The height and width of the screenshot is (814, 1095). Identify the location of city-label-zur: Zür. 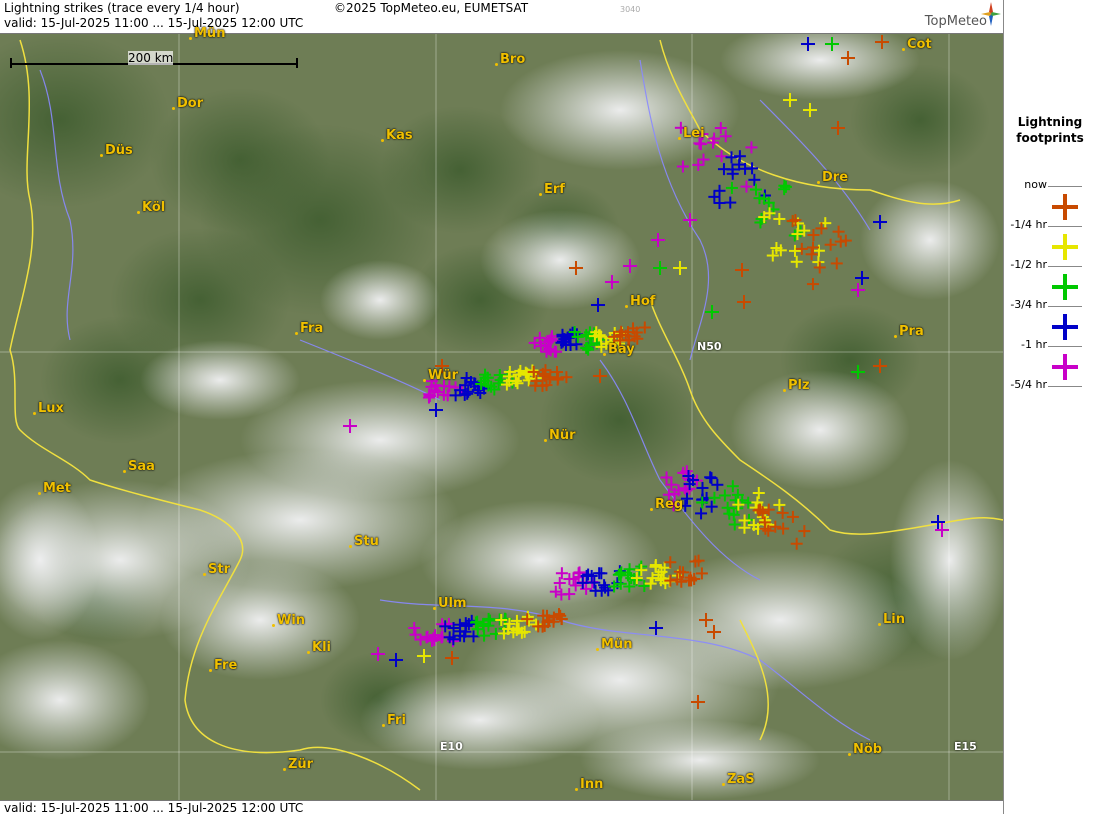
(298, 764).